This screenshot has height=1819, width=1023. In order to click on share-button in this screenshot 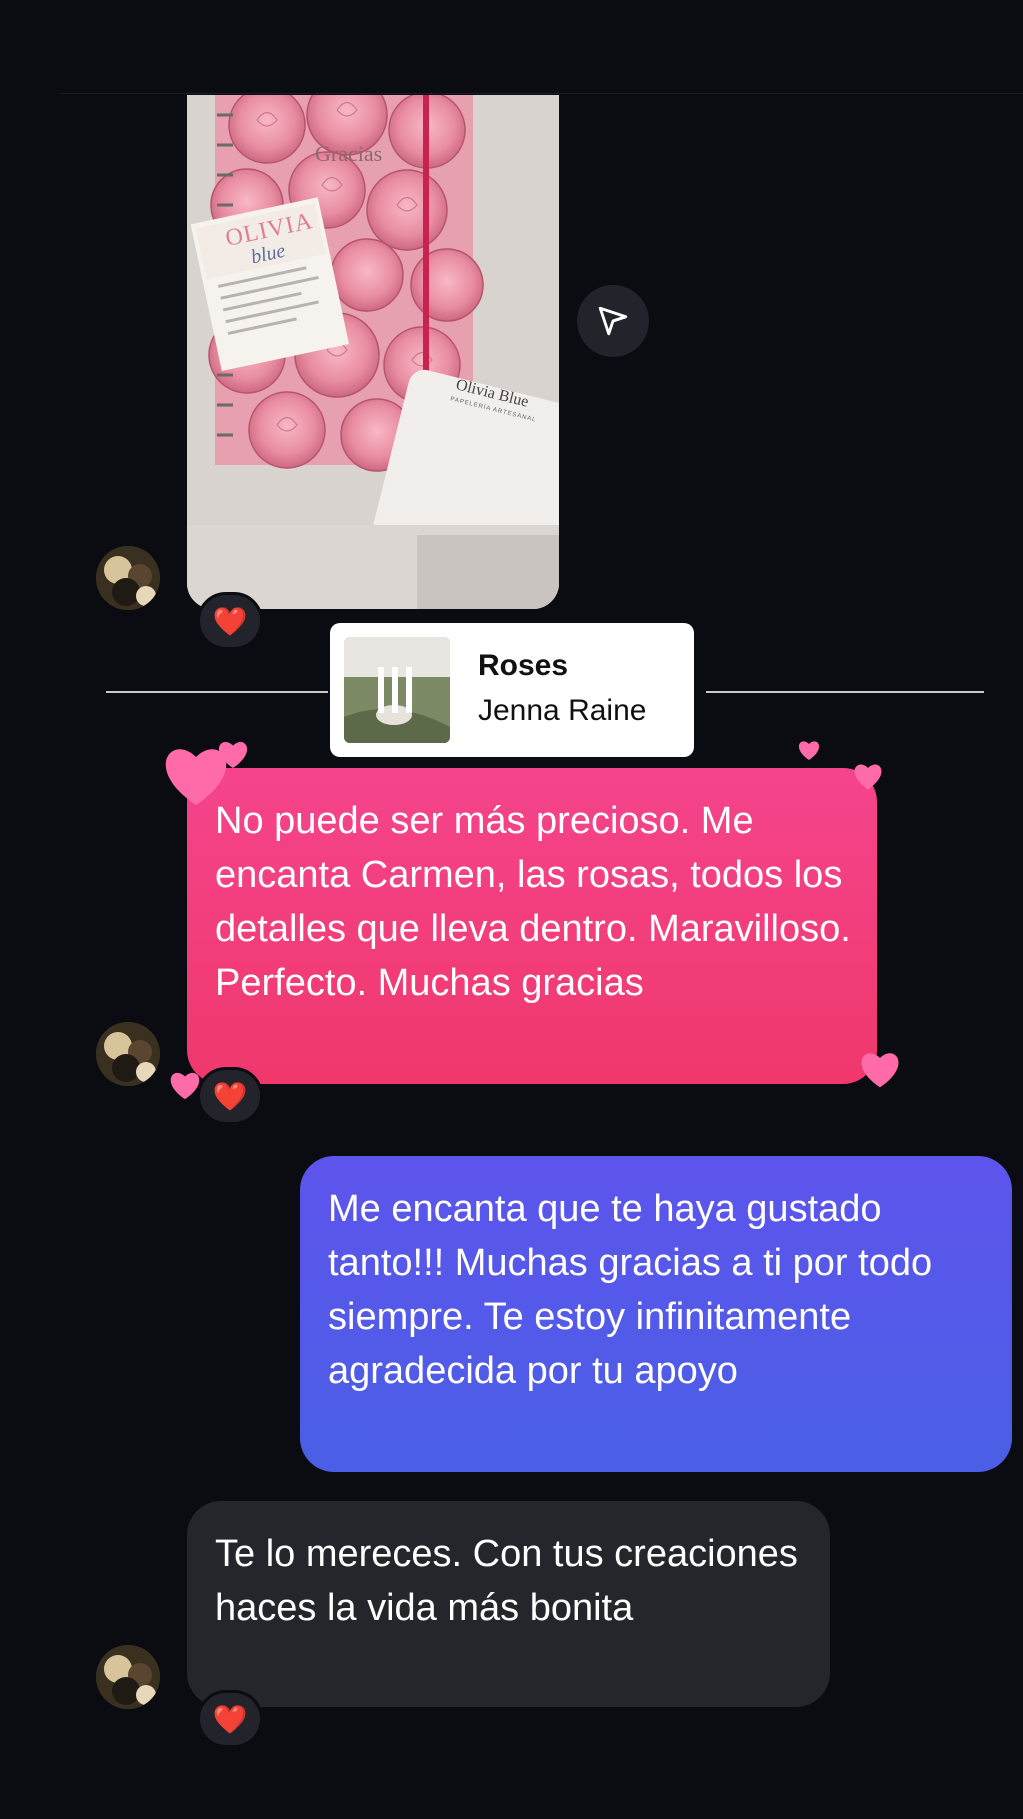, I will do `click(613, 321)`.